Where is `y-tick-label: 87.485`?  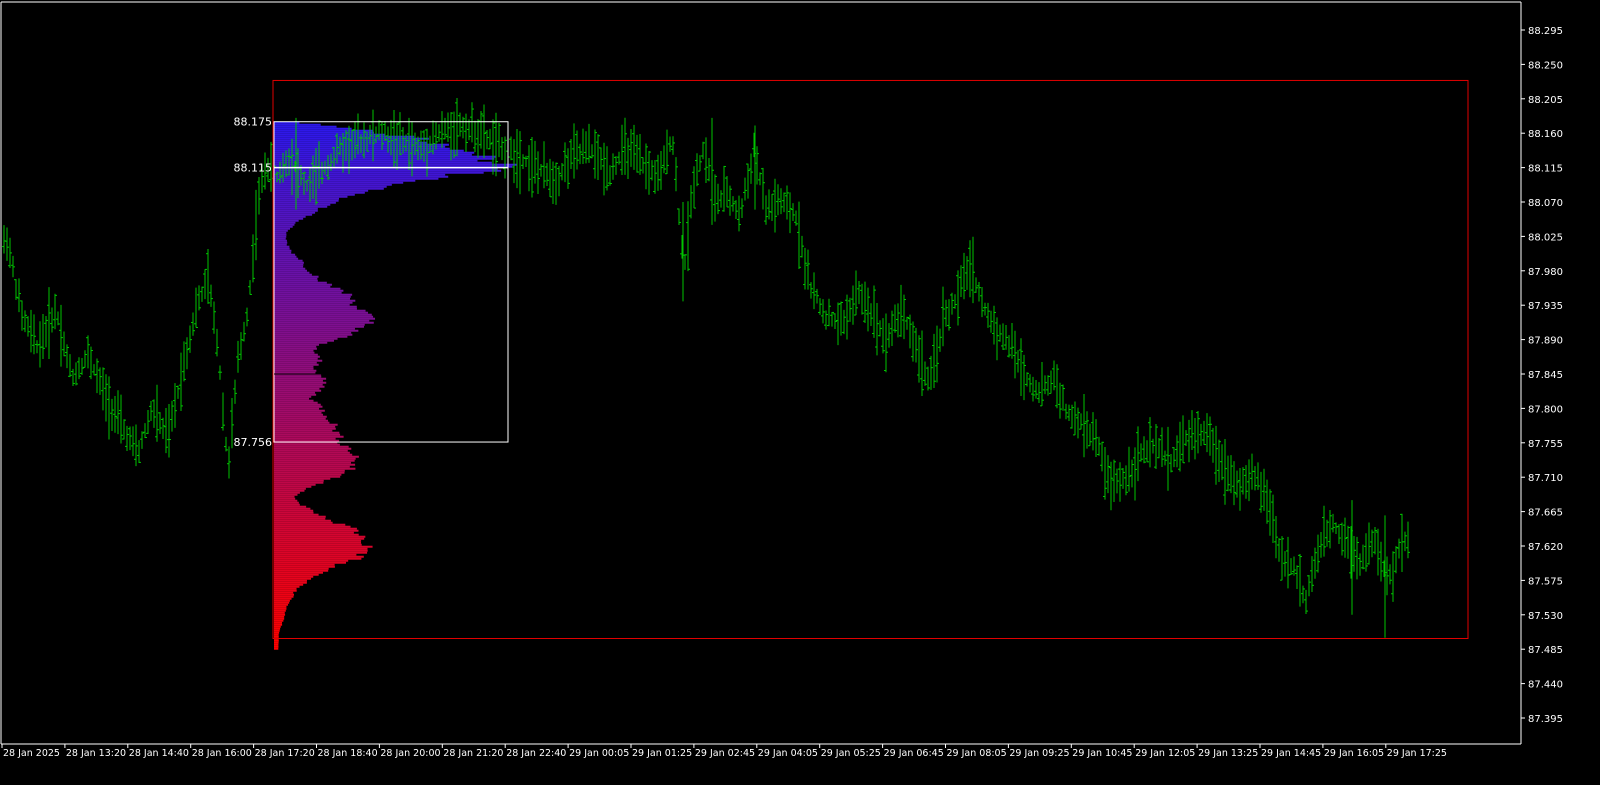
y-tick-label: 87.485 is located at coordinates (1545, 650).